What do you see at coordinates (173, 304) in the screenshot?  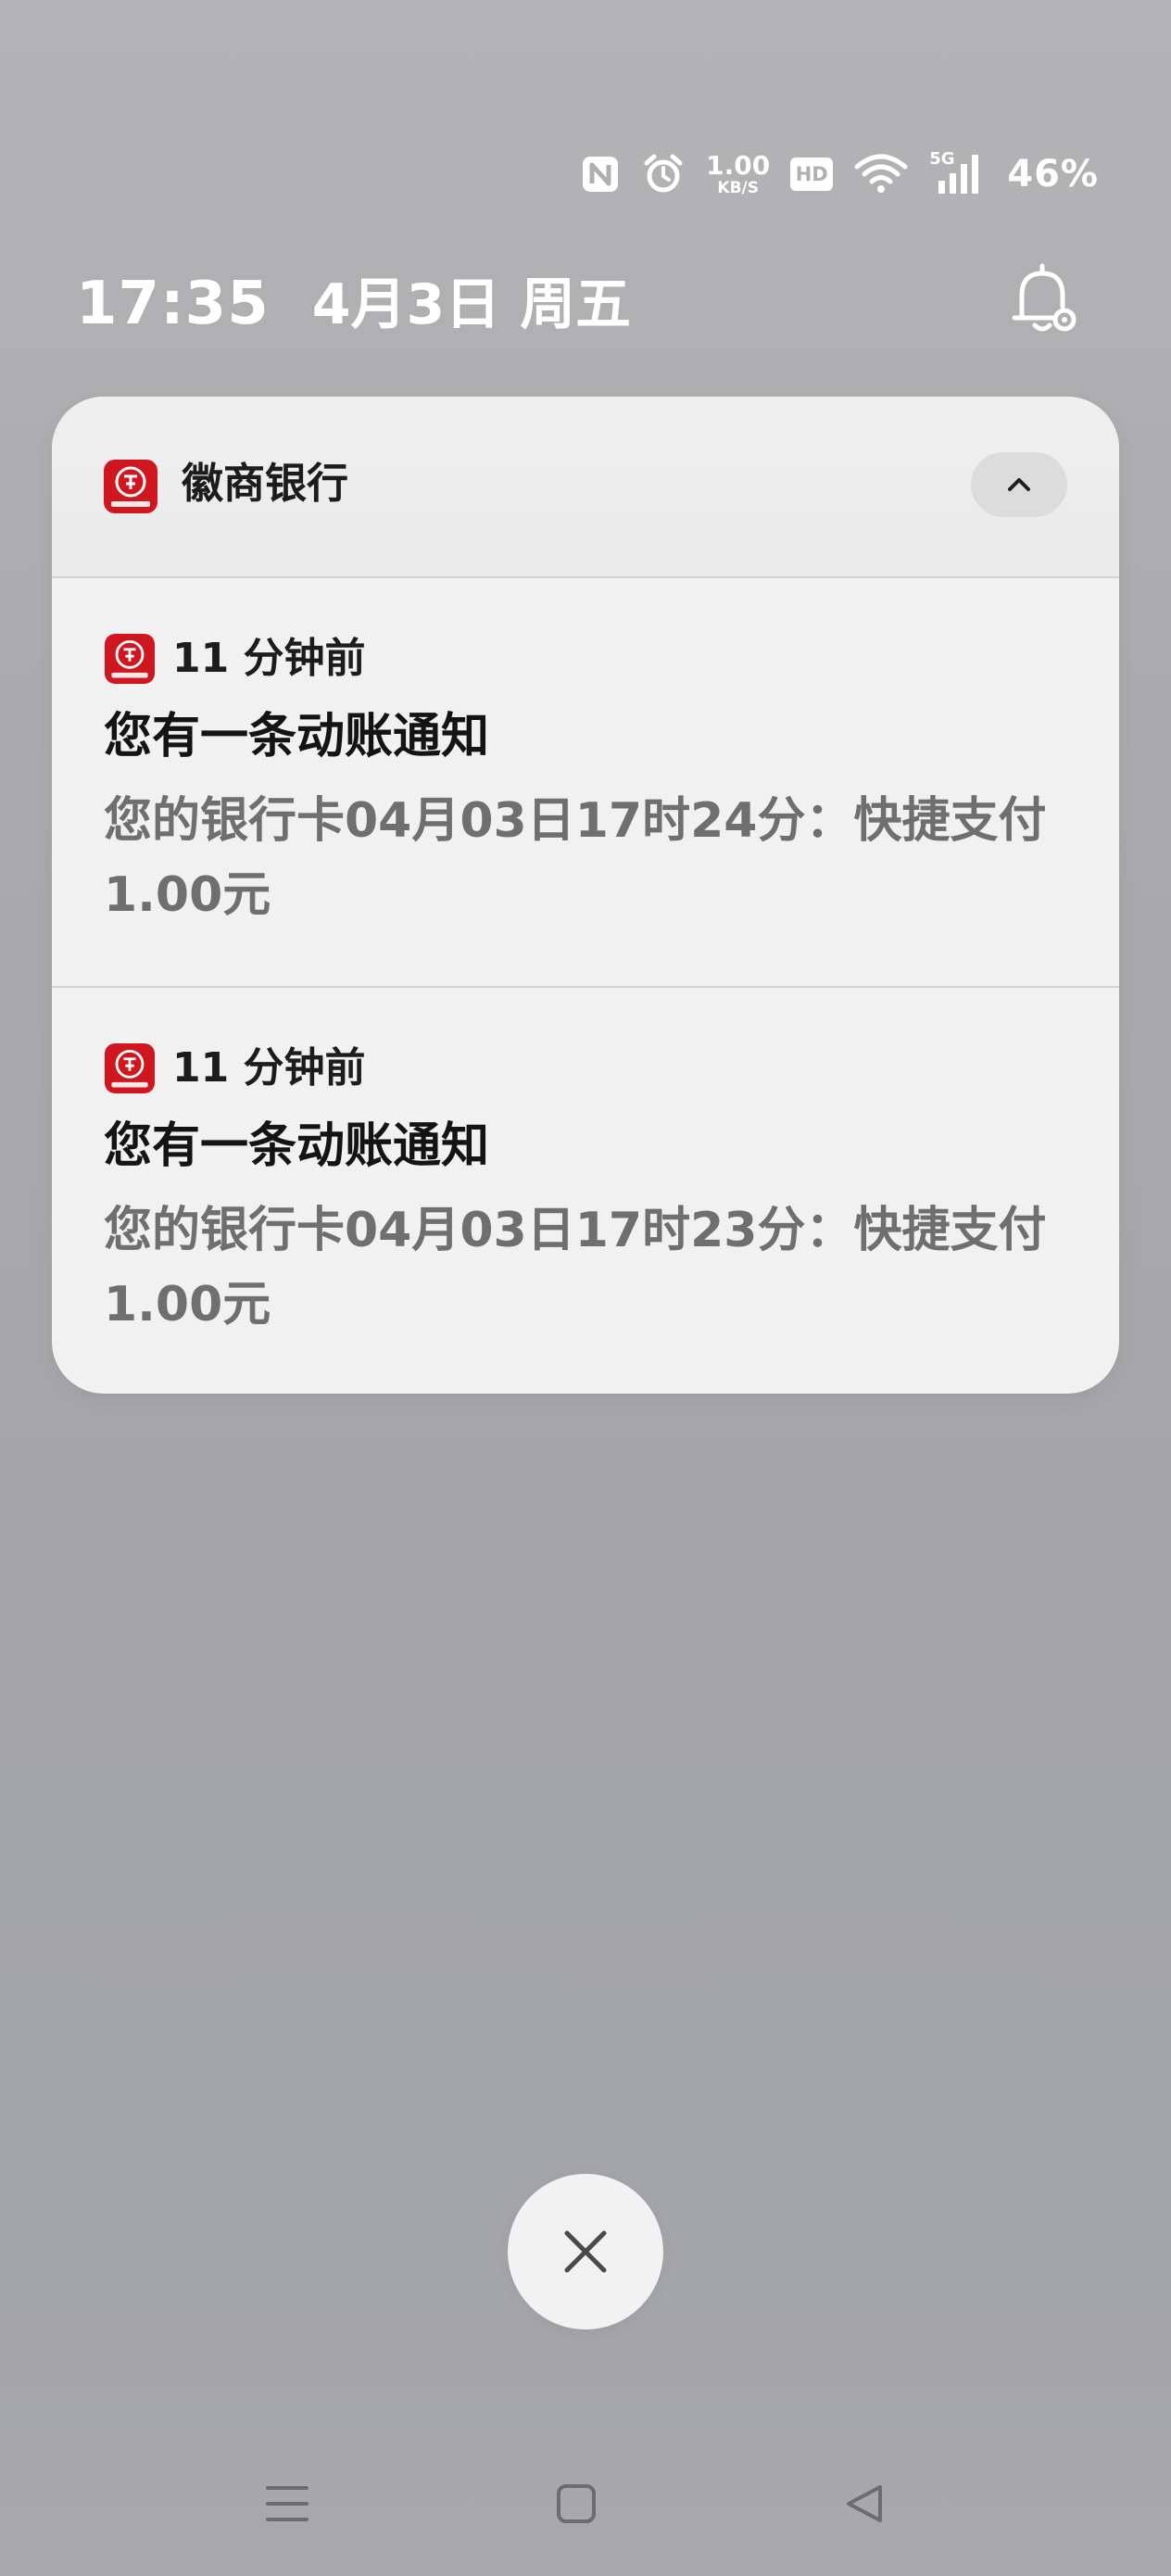 I see `clock: 17:35` at bounding box center [173, 304].